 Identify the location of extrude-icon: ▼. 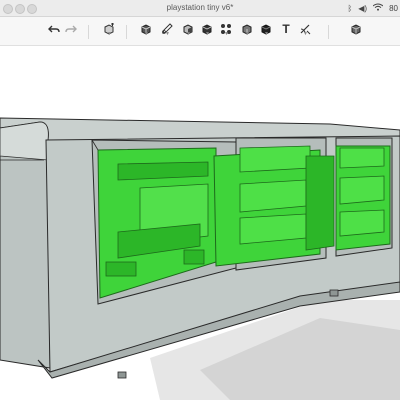
(266, 29).